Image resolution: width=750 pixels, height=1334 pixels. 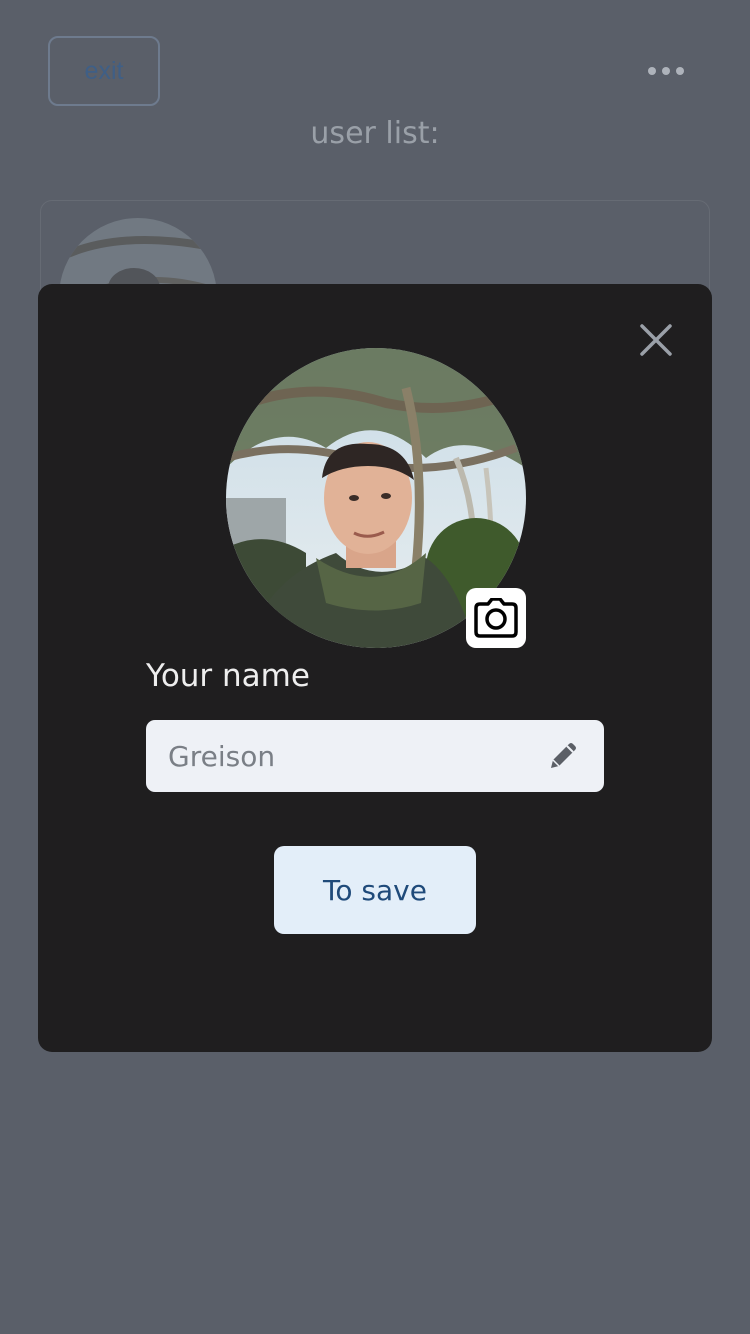 What do you see at coordinates (563, 756) in the screenshot?
I see `pencil-icon` at bounding box center [563, 756].